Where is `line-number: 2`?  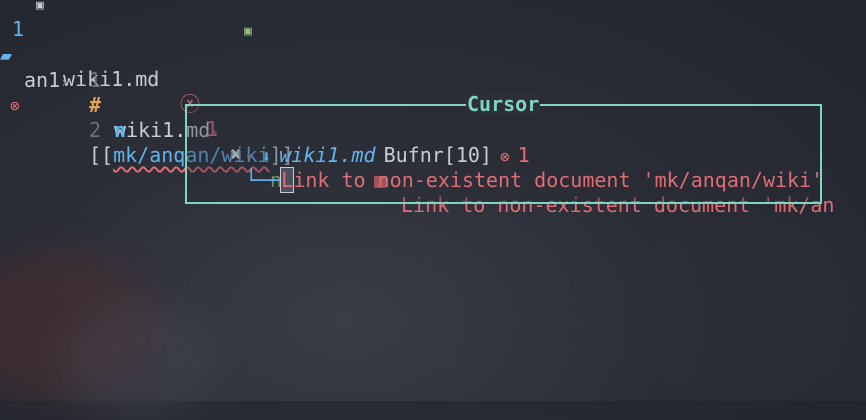
line-number: 2 is located at coordinates (95, 130).